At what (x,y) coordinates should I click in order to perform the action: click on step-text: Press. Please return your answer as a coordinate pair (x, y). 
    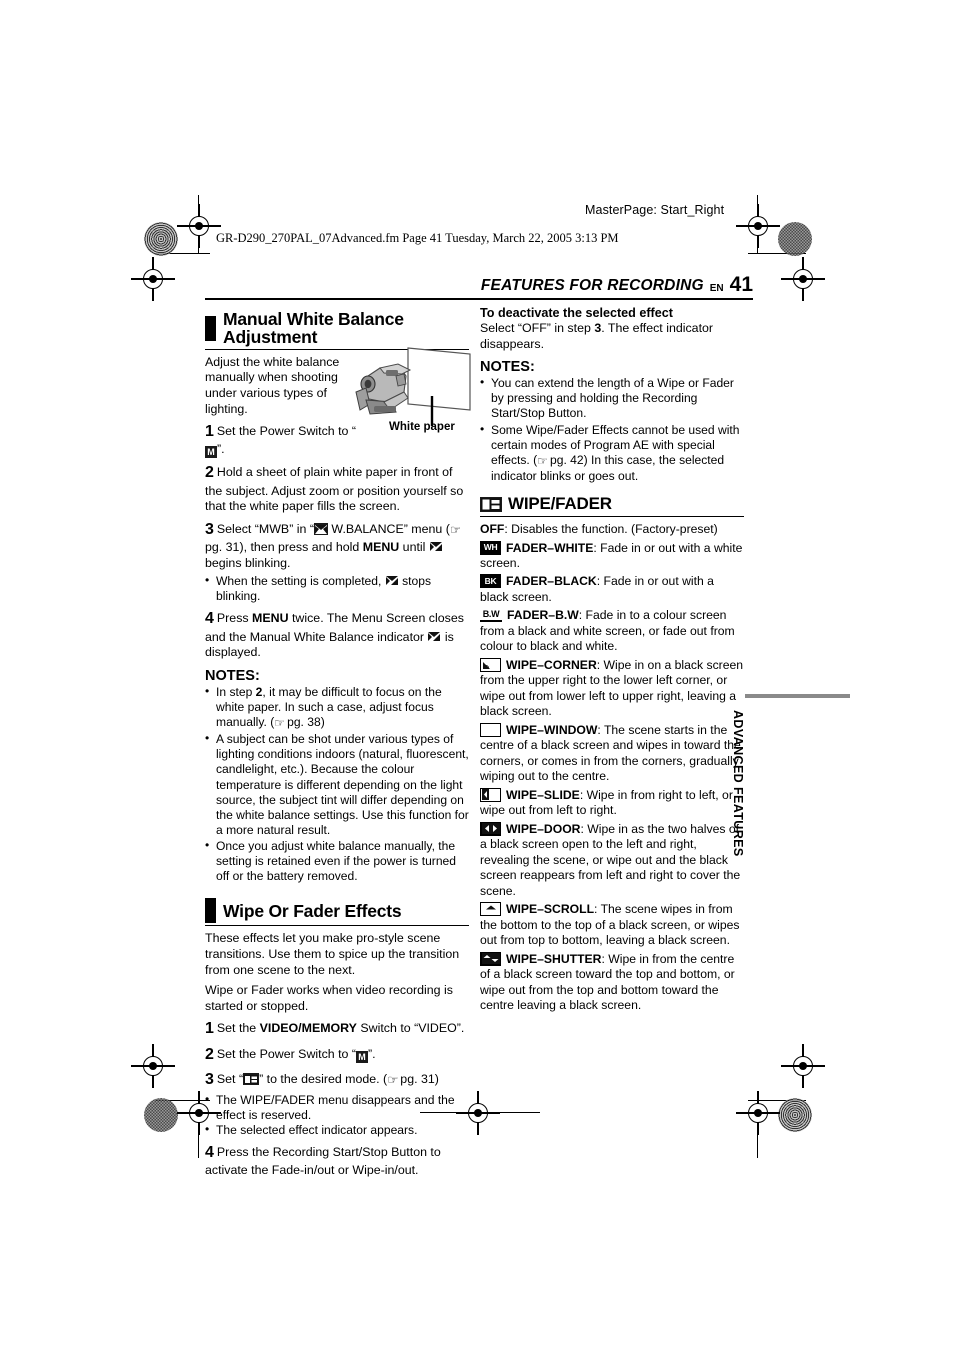
    Looking at the image, I should click on (234, 618).